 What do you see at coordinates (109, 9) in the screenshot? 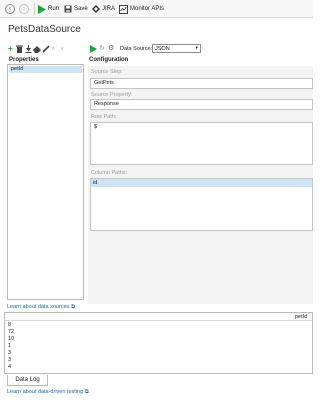
I see `jira-label: JIRA` at bounding box center [109, 9].